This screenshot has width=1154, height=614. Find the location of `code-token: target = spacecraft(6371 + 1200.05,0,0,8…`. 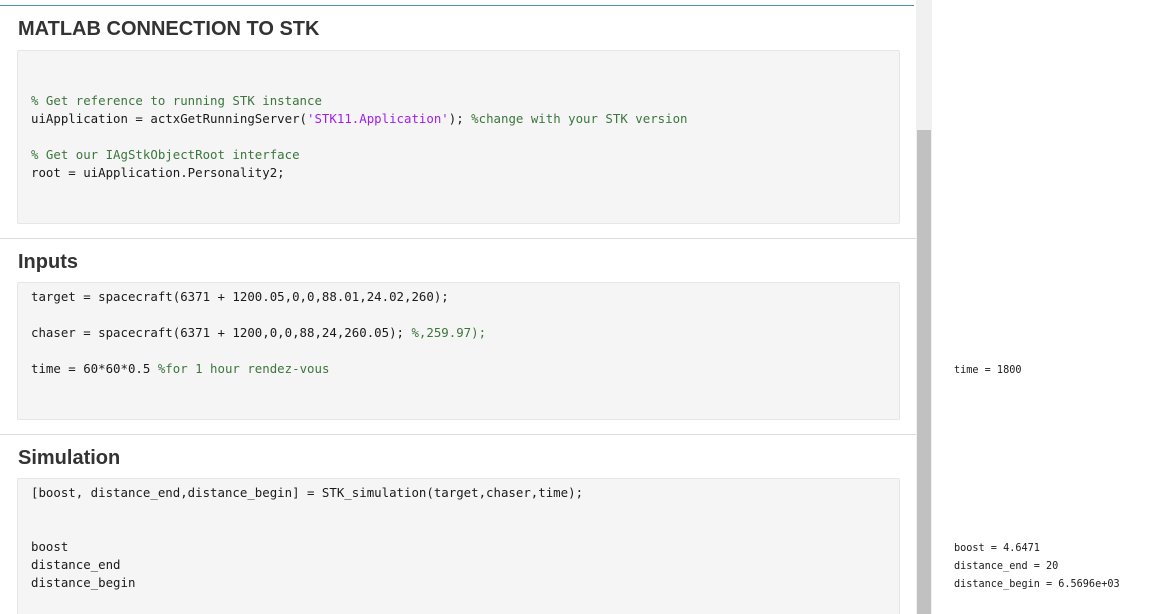

code-token: target = spacecraft(6371 + 1200.05,0,0,8… is located at coordinates (240, 296).